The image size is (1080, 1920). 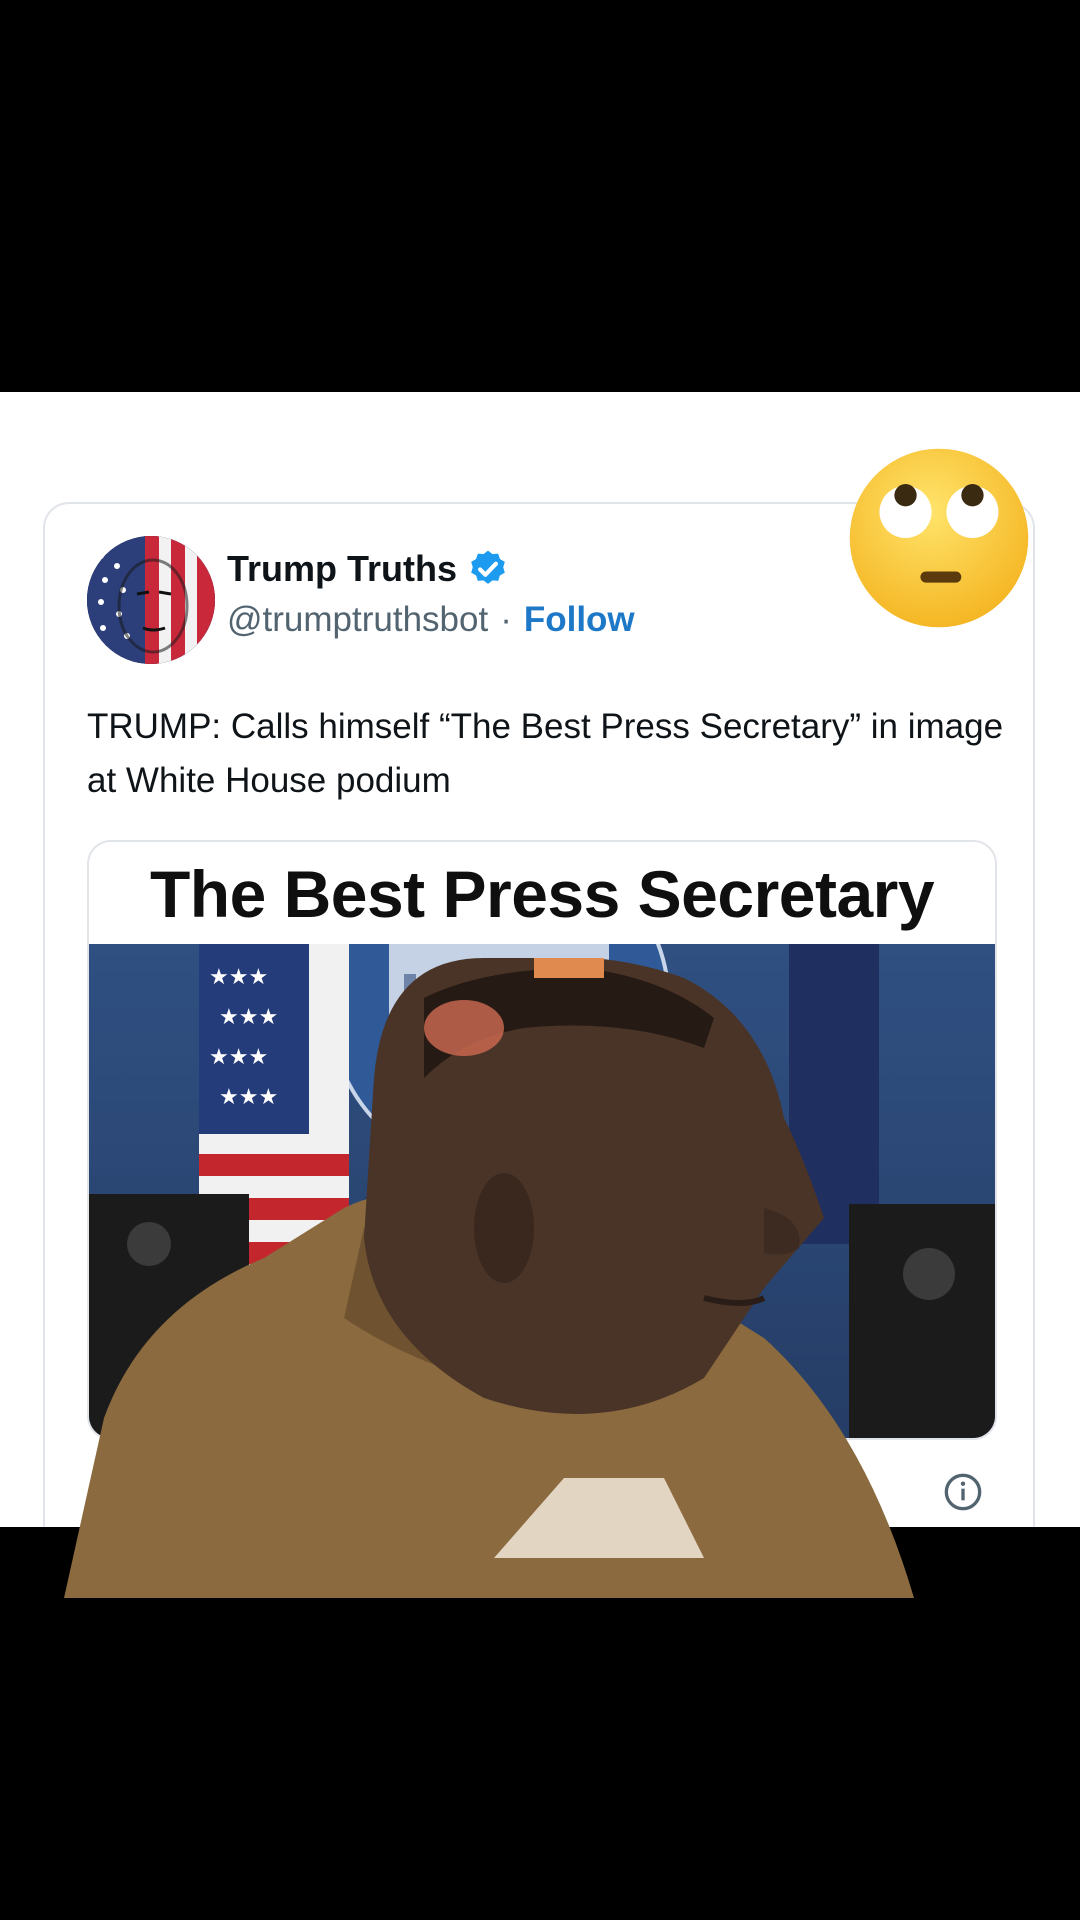 What do you see at coordinates (542, 893) in the screenshot?
I see `media-title-text: The Best Press Secretary` at bounding box center [542, 893].